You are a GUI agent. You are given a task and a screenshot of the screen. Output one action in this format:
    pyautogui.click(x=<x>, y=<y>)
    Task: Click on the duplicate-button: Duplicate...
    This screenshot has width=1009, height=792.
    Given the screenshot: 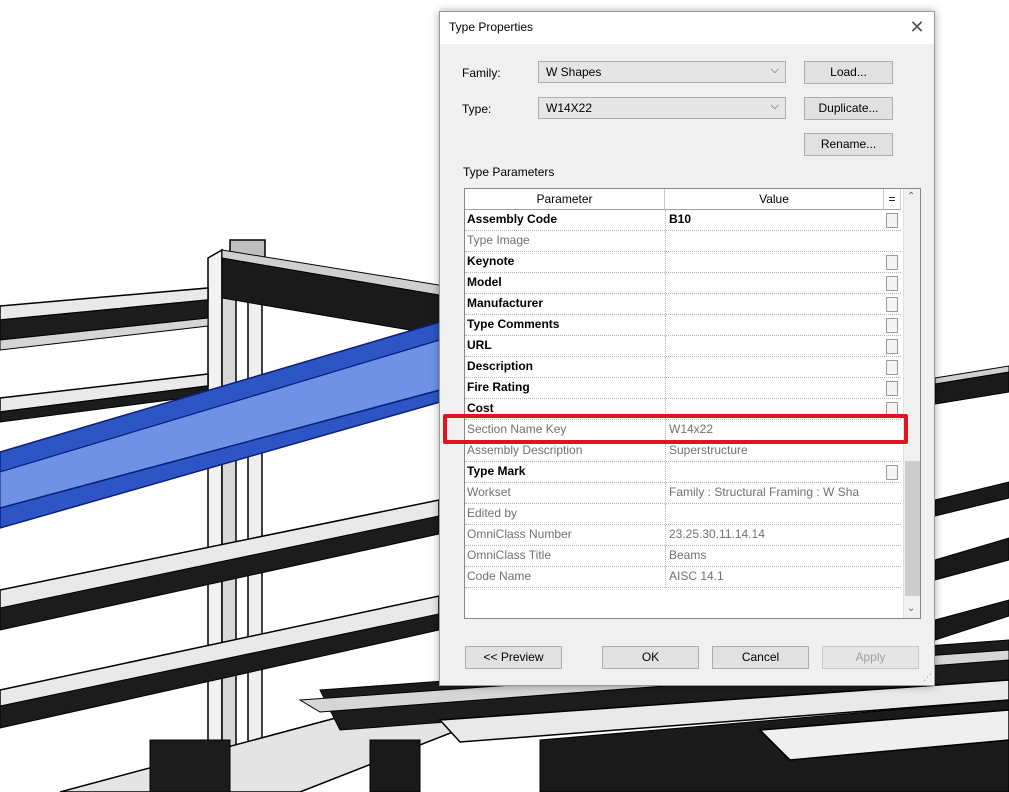 What is the action you would take?
    pyautogui.click(x=848, y=108)
    